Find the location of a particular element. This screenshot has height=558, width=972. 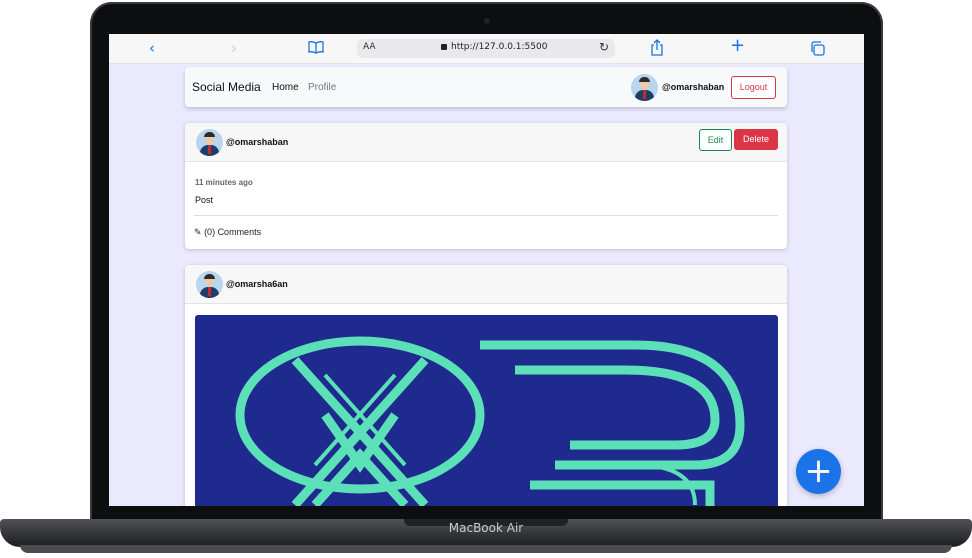

browser-toolbar: ‹ › AA http://127.0.0.1:5500 ↻ + is located at coordinates (486, 49).